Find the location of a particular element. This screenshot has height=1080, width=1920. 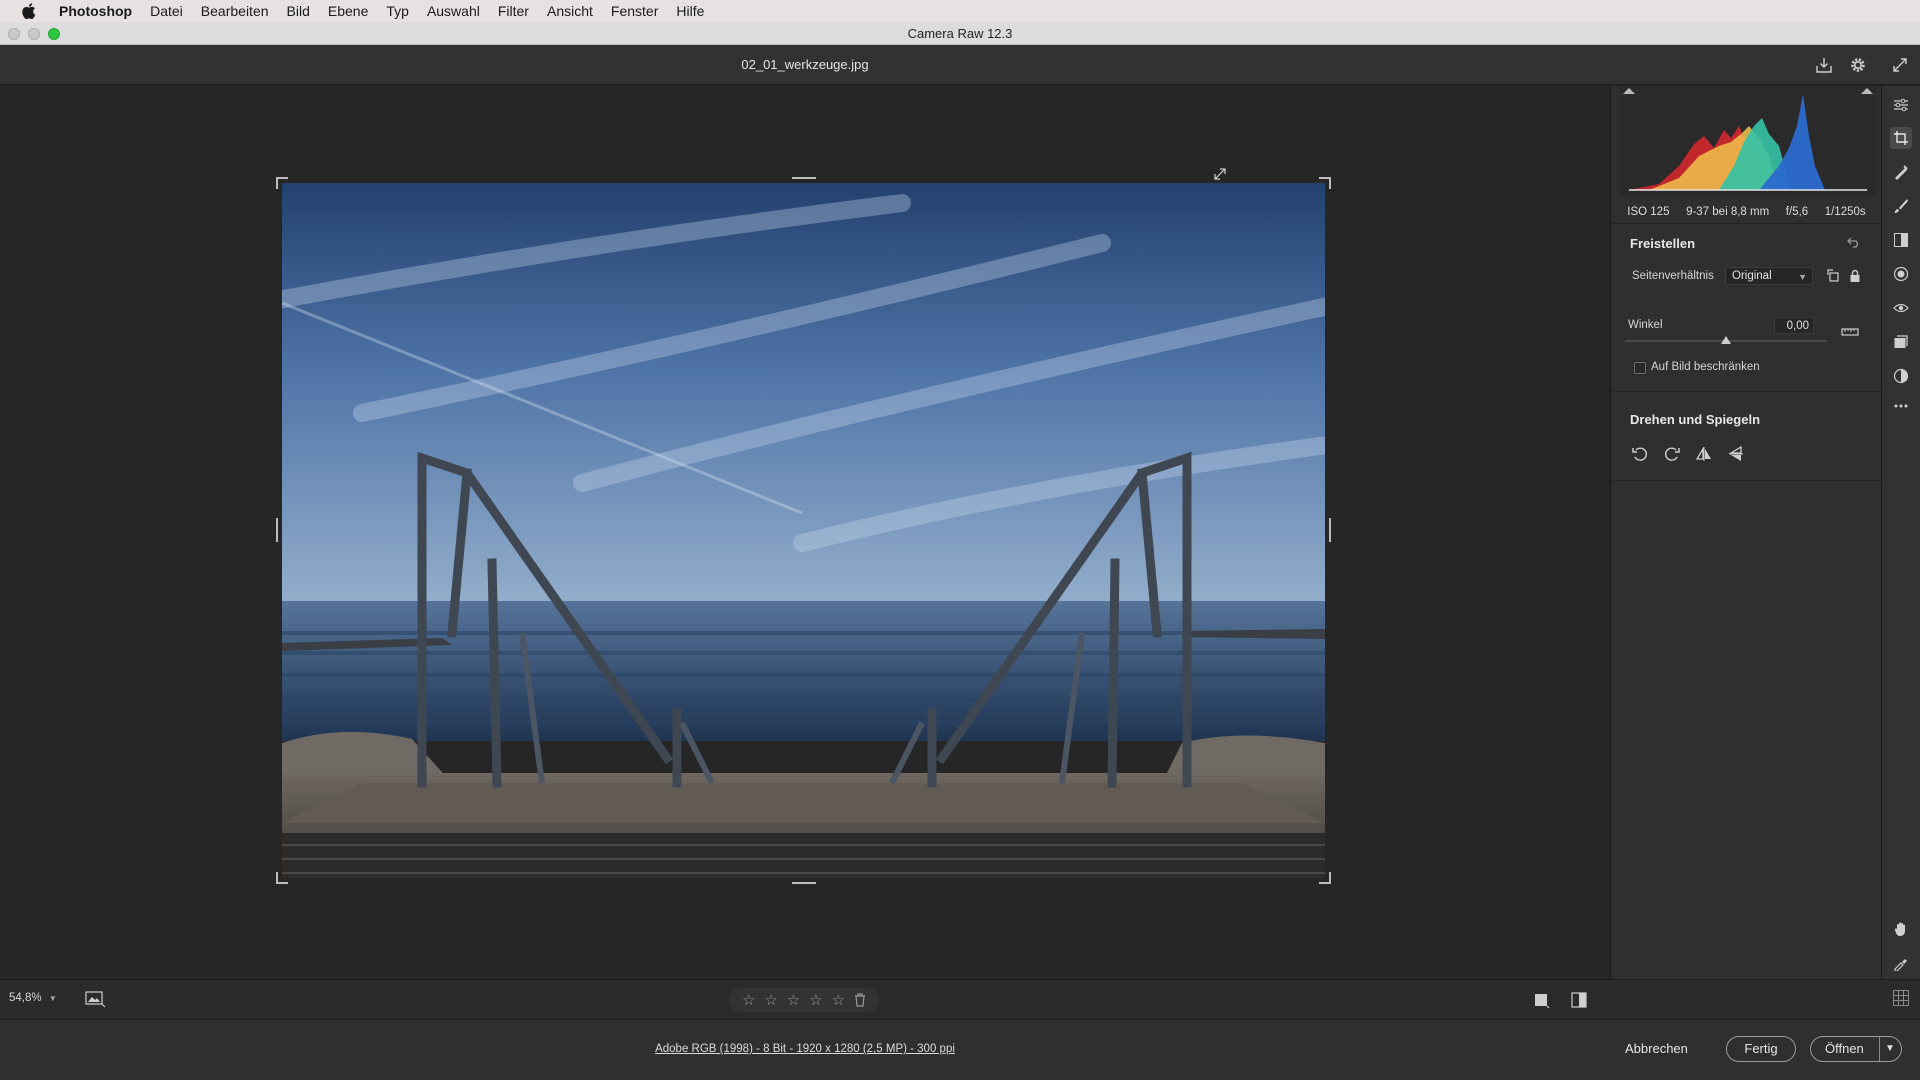

menu-item-filter: Filter is located at coordinates (513, 11).